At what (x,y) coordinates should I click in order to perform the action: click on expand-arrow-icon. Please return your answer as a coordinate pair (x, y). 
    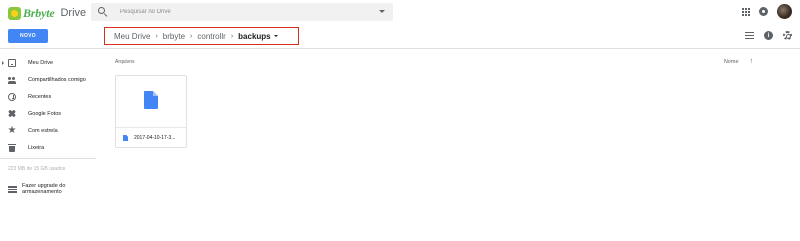
    Looking at the image, I should click on (3, 63).